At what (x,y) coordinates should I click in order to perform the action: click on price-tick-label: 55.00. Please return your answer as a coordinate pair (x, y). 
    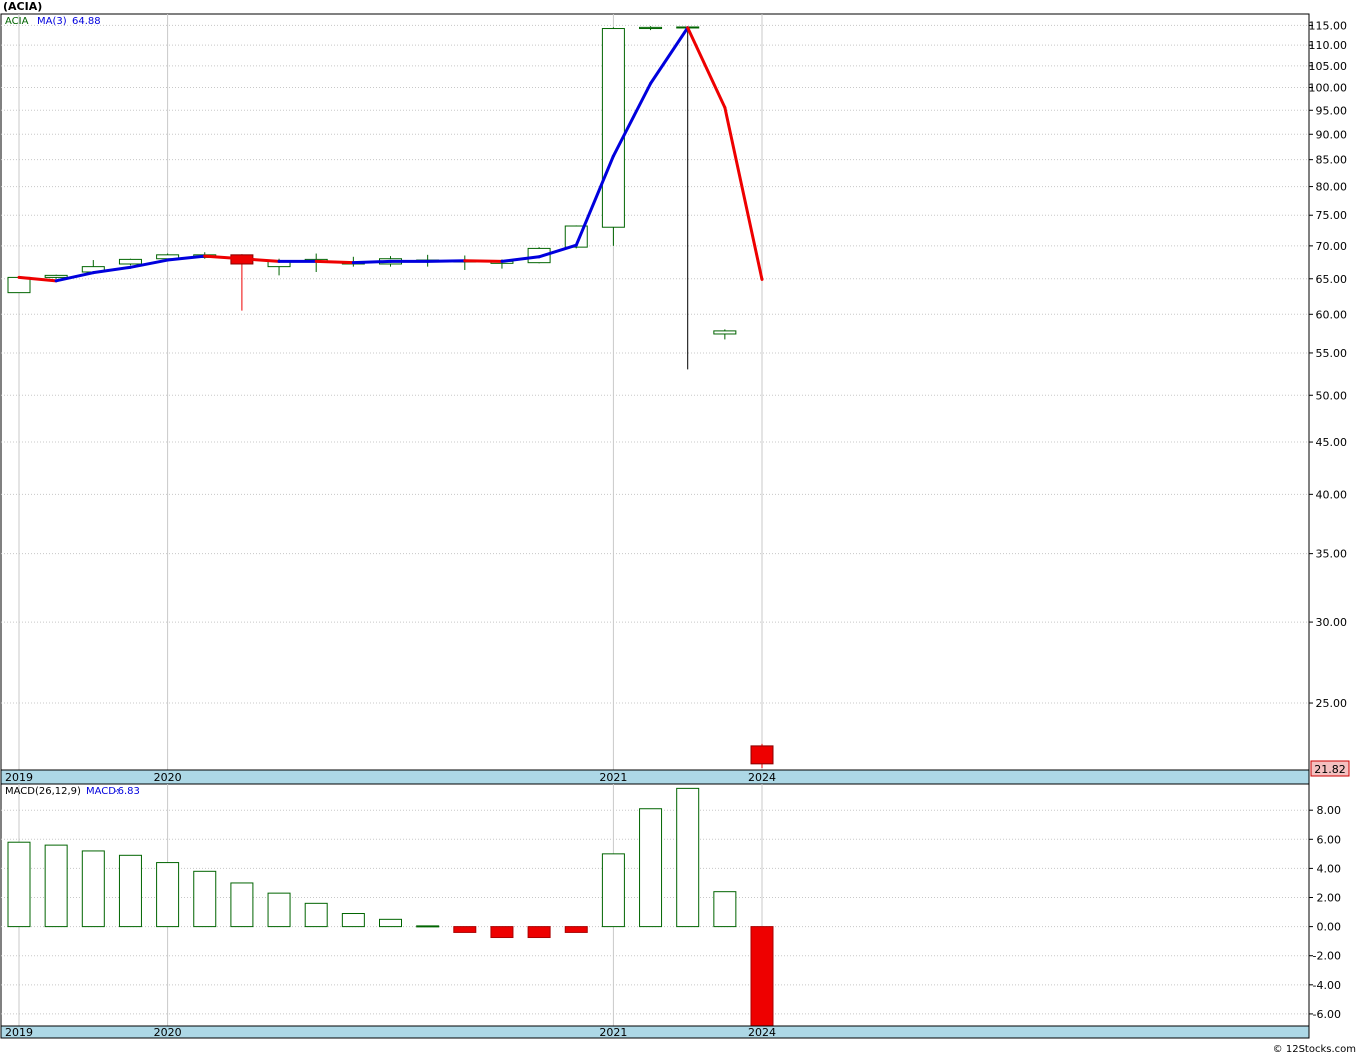
    Looking at the image, I should click on (1332, 353).